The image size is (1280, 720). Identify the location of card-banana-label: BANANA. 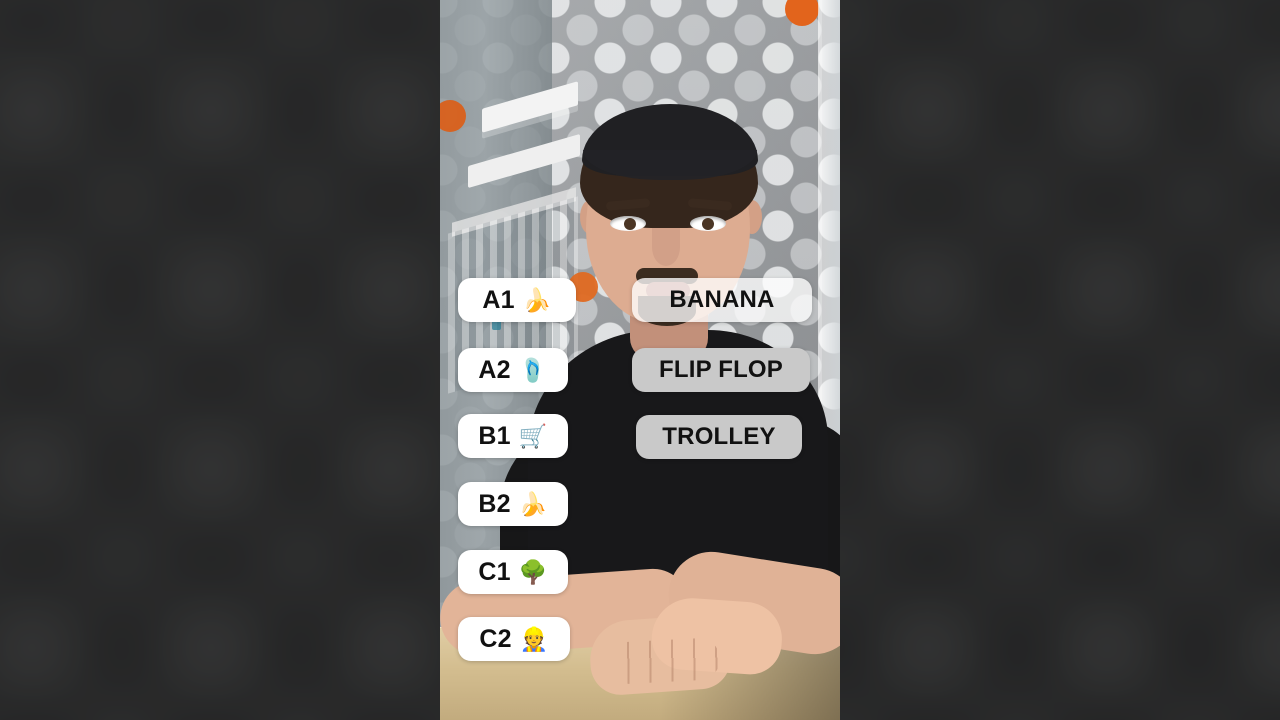
(722, 299).